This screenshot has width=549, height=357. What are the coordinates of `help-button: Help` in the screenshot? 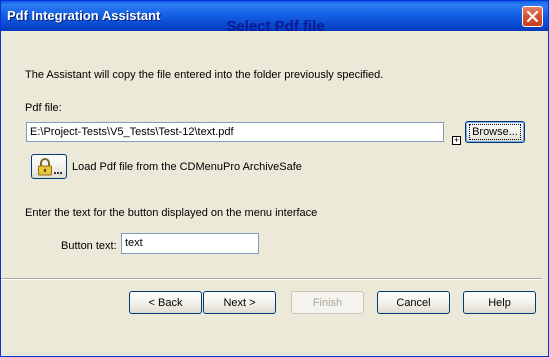 It's located at (499, 302).